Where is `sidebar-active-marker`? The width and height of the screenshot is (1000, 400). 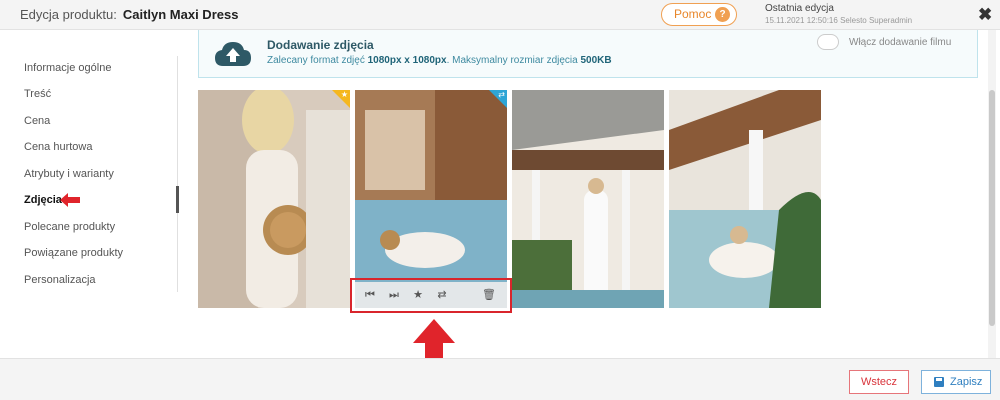
sidebar-active-marker is located at coordinates (177, 199).